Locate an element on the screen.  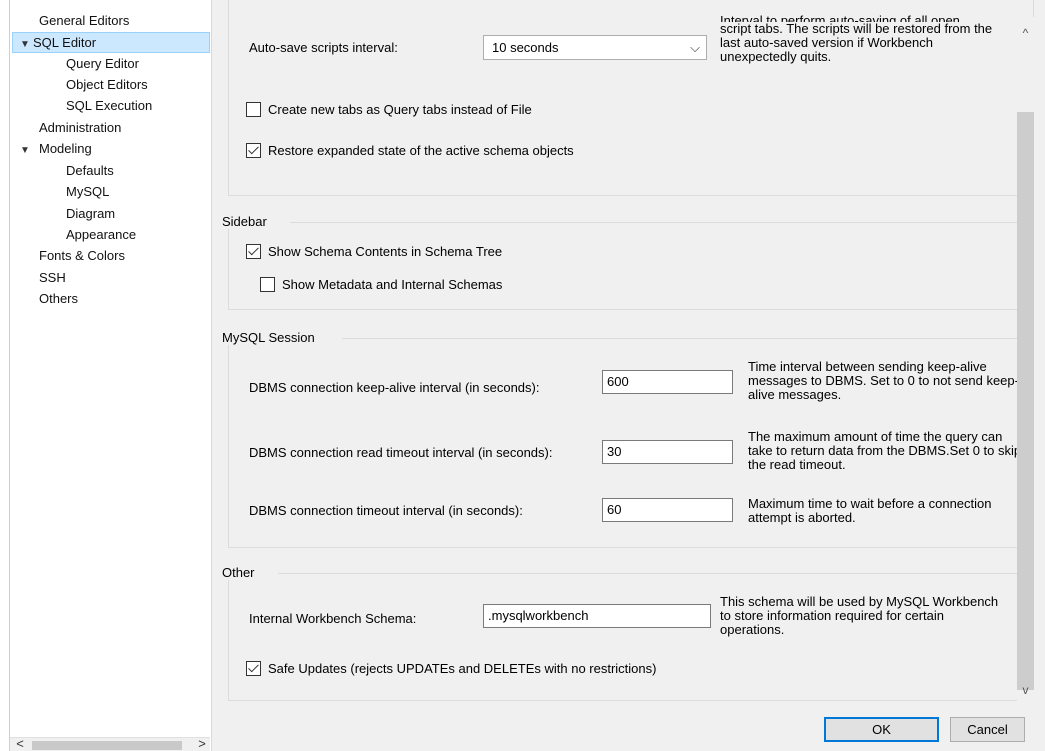
tree-item-label: Query Editor is located at coordinates (102, 63).